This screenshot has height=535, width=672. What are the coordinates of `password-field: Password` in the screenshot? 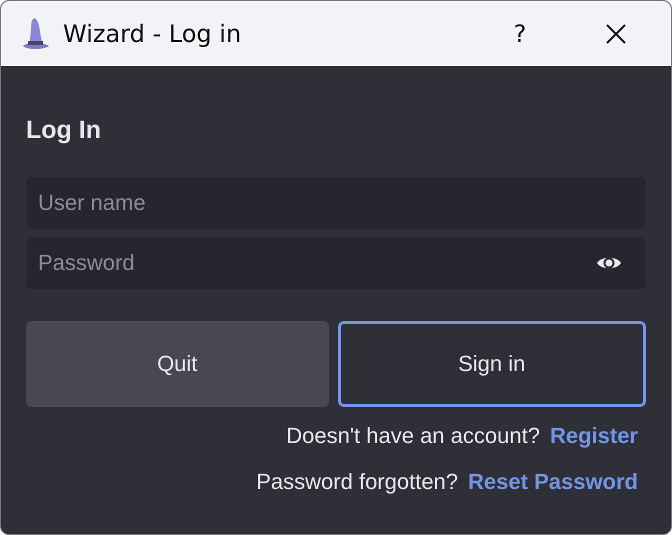 It's located at (336, 263).